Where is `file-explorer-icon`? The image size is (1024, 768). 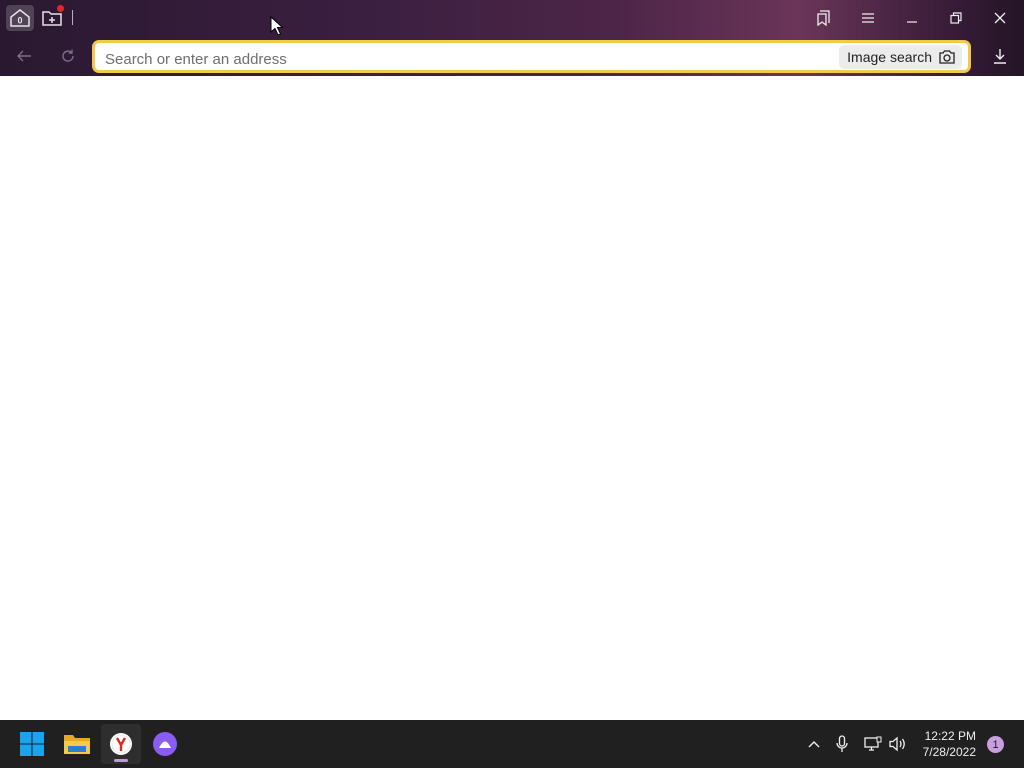 file-explorer-icon is located at coordinates (77, 744).